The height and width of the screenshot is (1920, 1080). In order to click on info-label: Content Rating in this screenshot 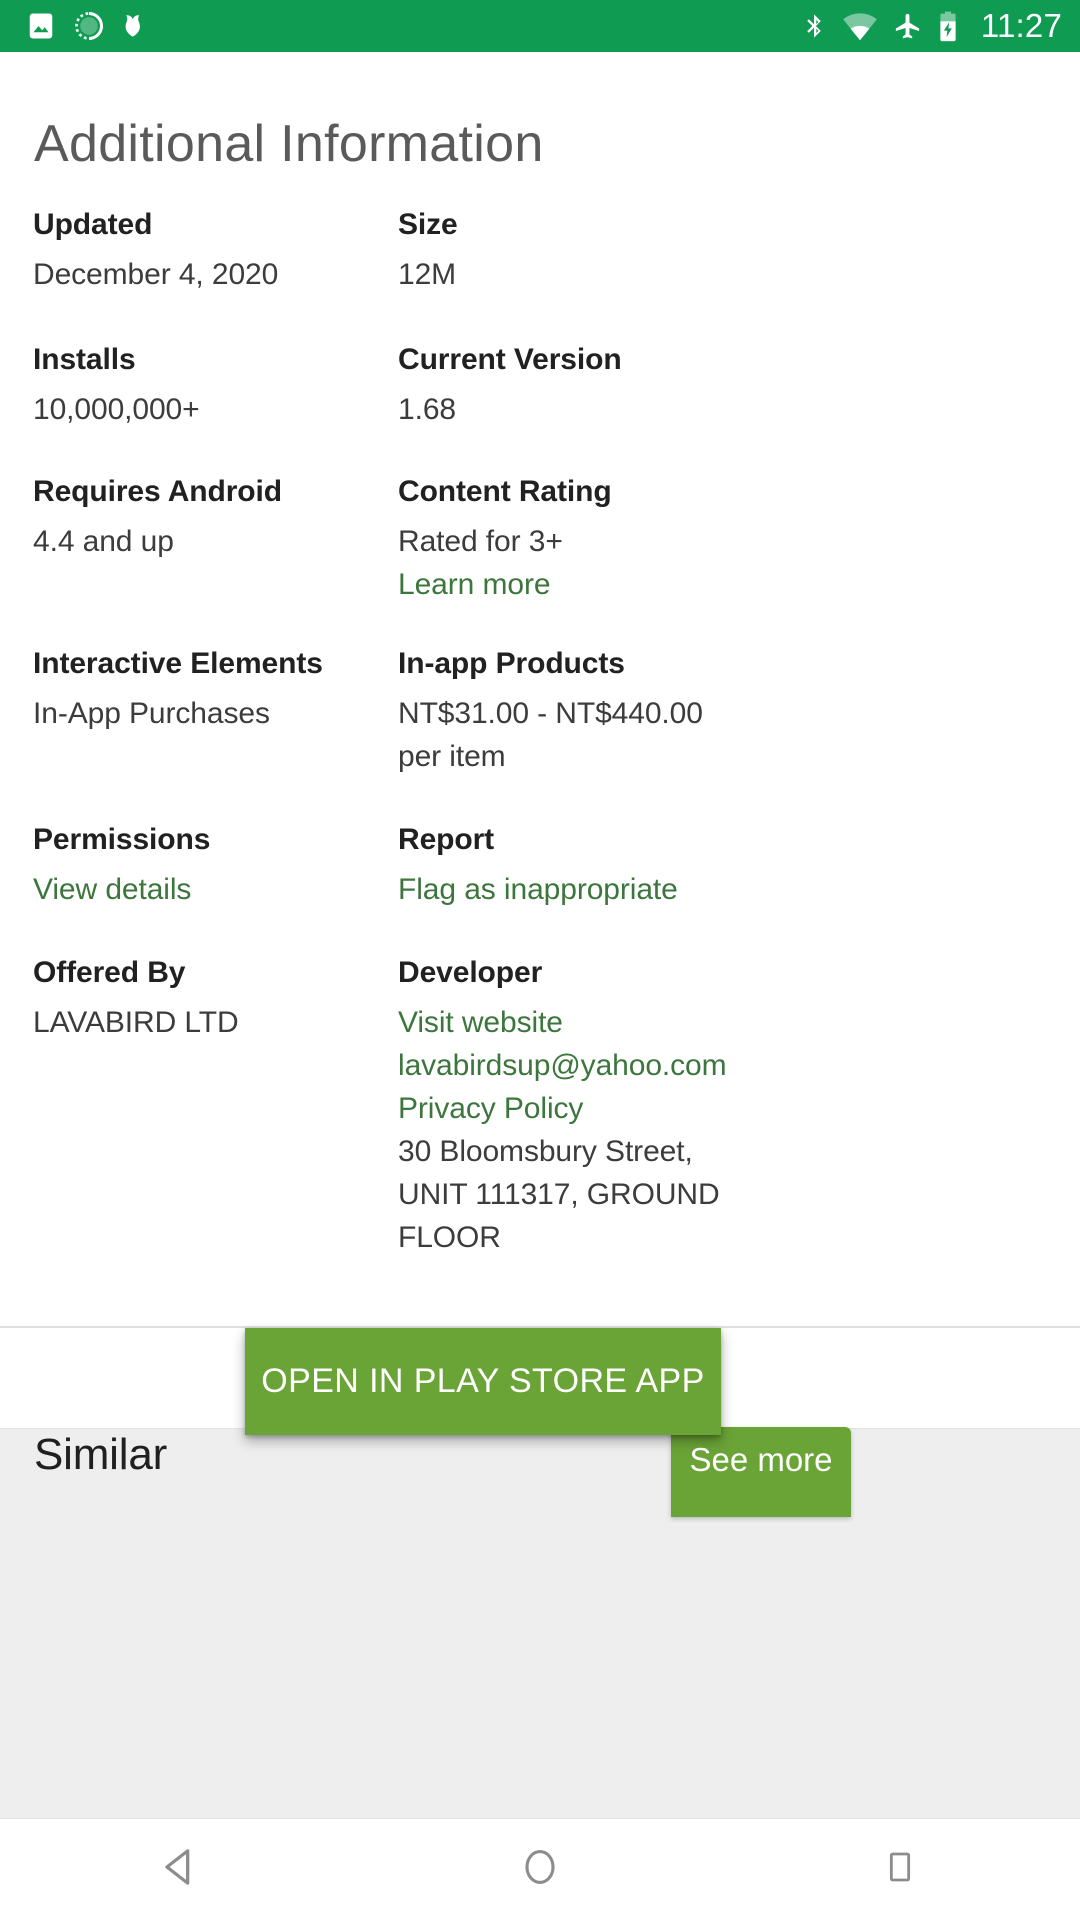, I will do `click(505, 491)`.